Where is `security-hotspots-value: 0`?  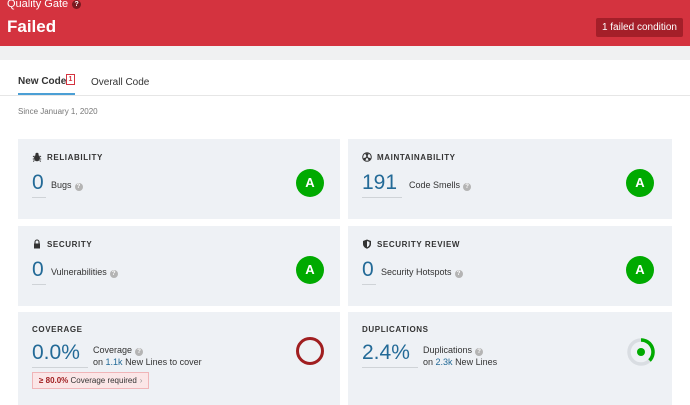 security-hotspots-value: 0 is located at coordinates (368, 270).